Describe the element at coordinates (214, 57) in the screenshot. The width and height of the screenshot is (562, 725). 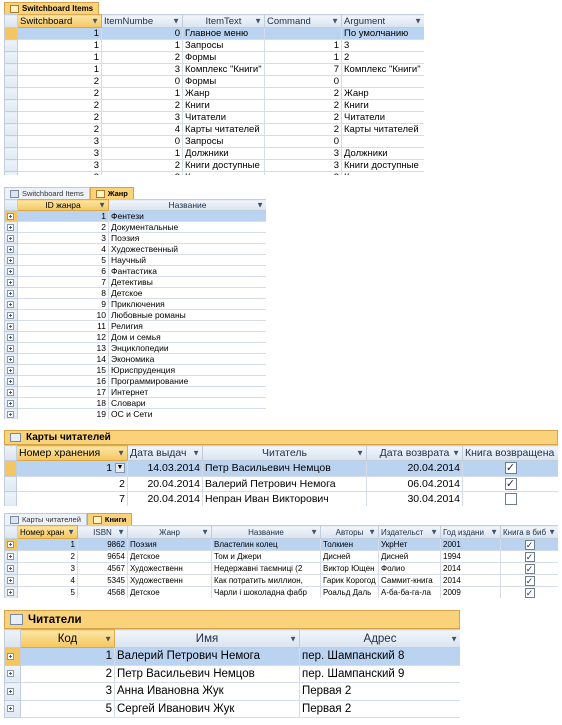
I see `table-row: 1 2 Формы 1 2` at that location.